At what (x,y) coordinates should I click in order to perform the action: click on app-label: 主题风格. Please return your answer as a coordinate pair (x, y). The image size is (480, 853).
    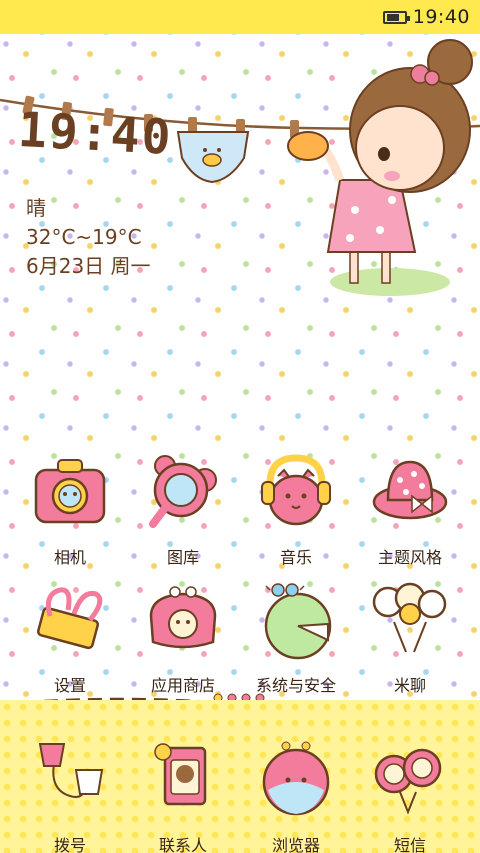
    Looking at the image, I should click on (409, 557).